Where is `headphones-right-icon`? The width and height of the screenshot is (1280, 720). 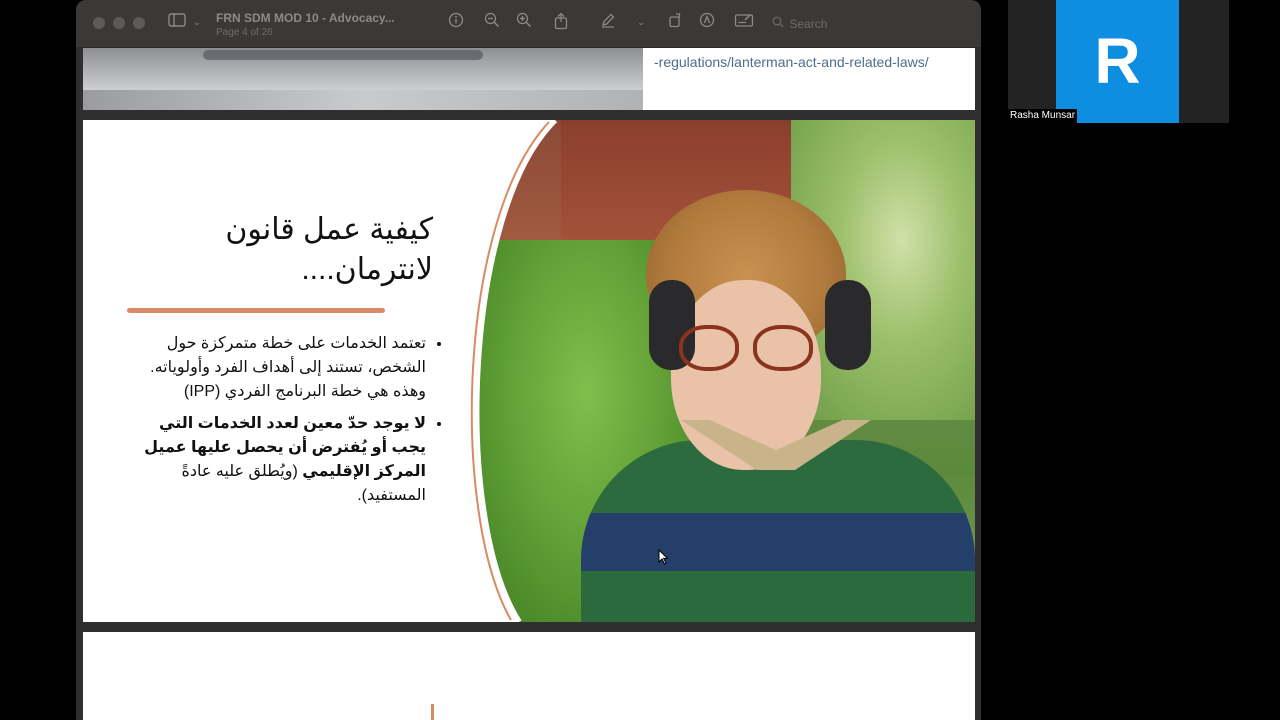 headphones-right-icon is located at coordinates (848, 325).